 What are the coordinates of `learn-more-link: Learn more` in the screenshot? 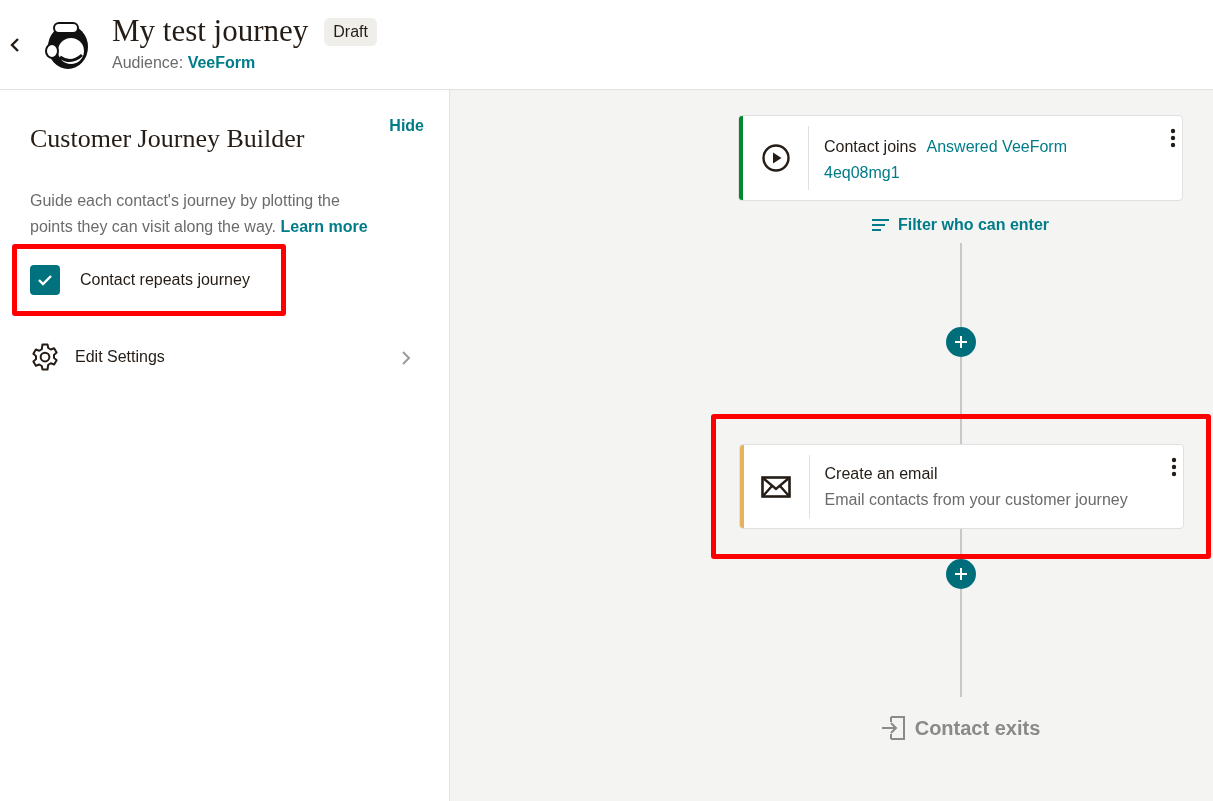 It's located at (324, 226).